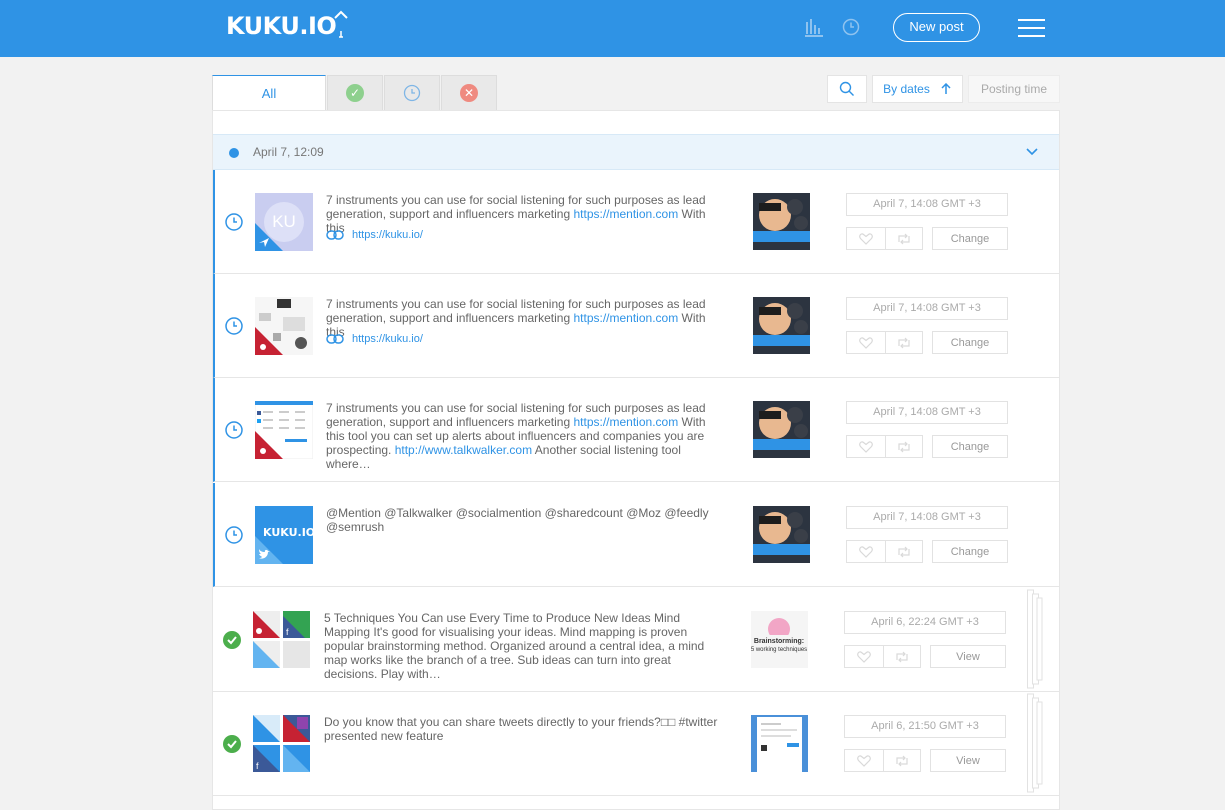 This screenshot has width=1225, height=810. What do you see at coordinates (234, 153) in the screenshot?
I see `group-dot` at bounding box center [234, 153].